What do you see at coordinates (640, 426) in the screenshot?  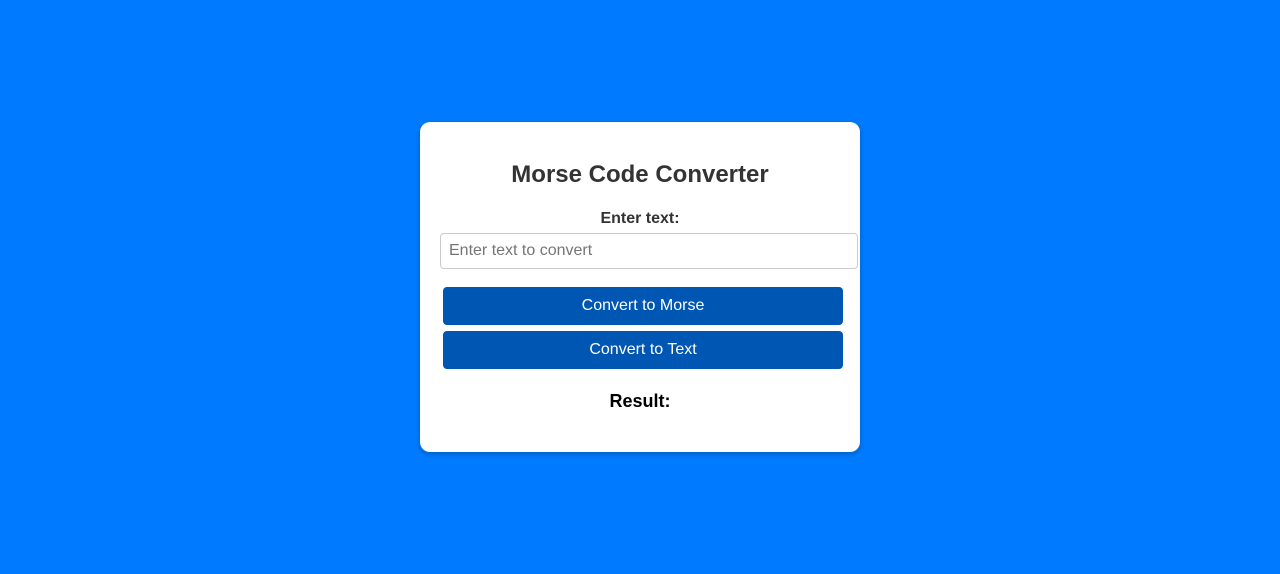 I see `result-output` at bounding box center [640, 426].